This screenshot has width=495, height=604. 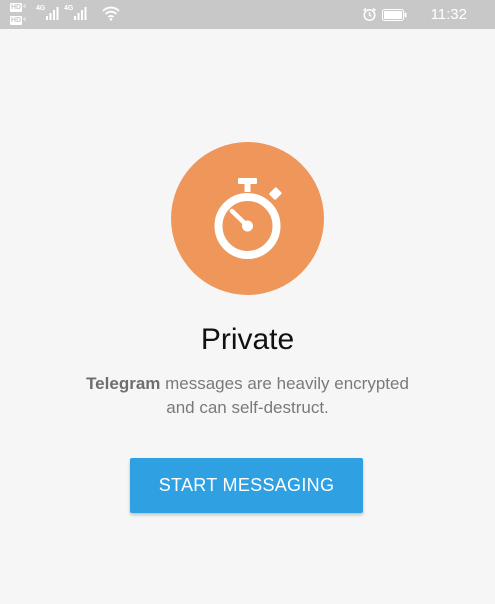 I want to click on start-messaging-button: START MESSAGING, so click(x=246, y=485).